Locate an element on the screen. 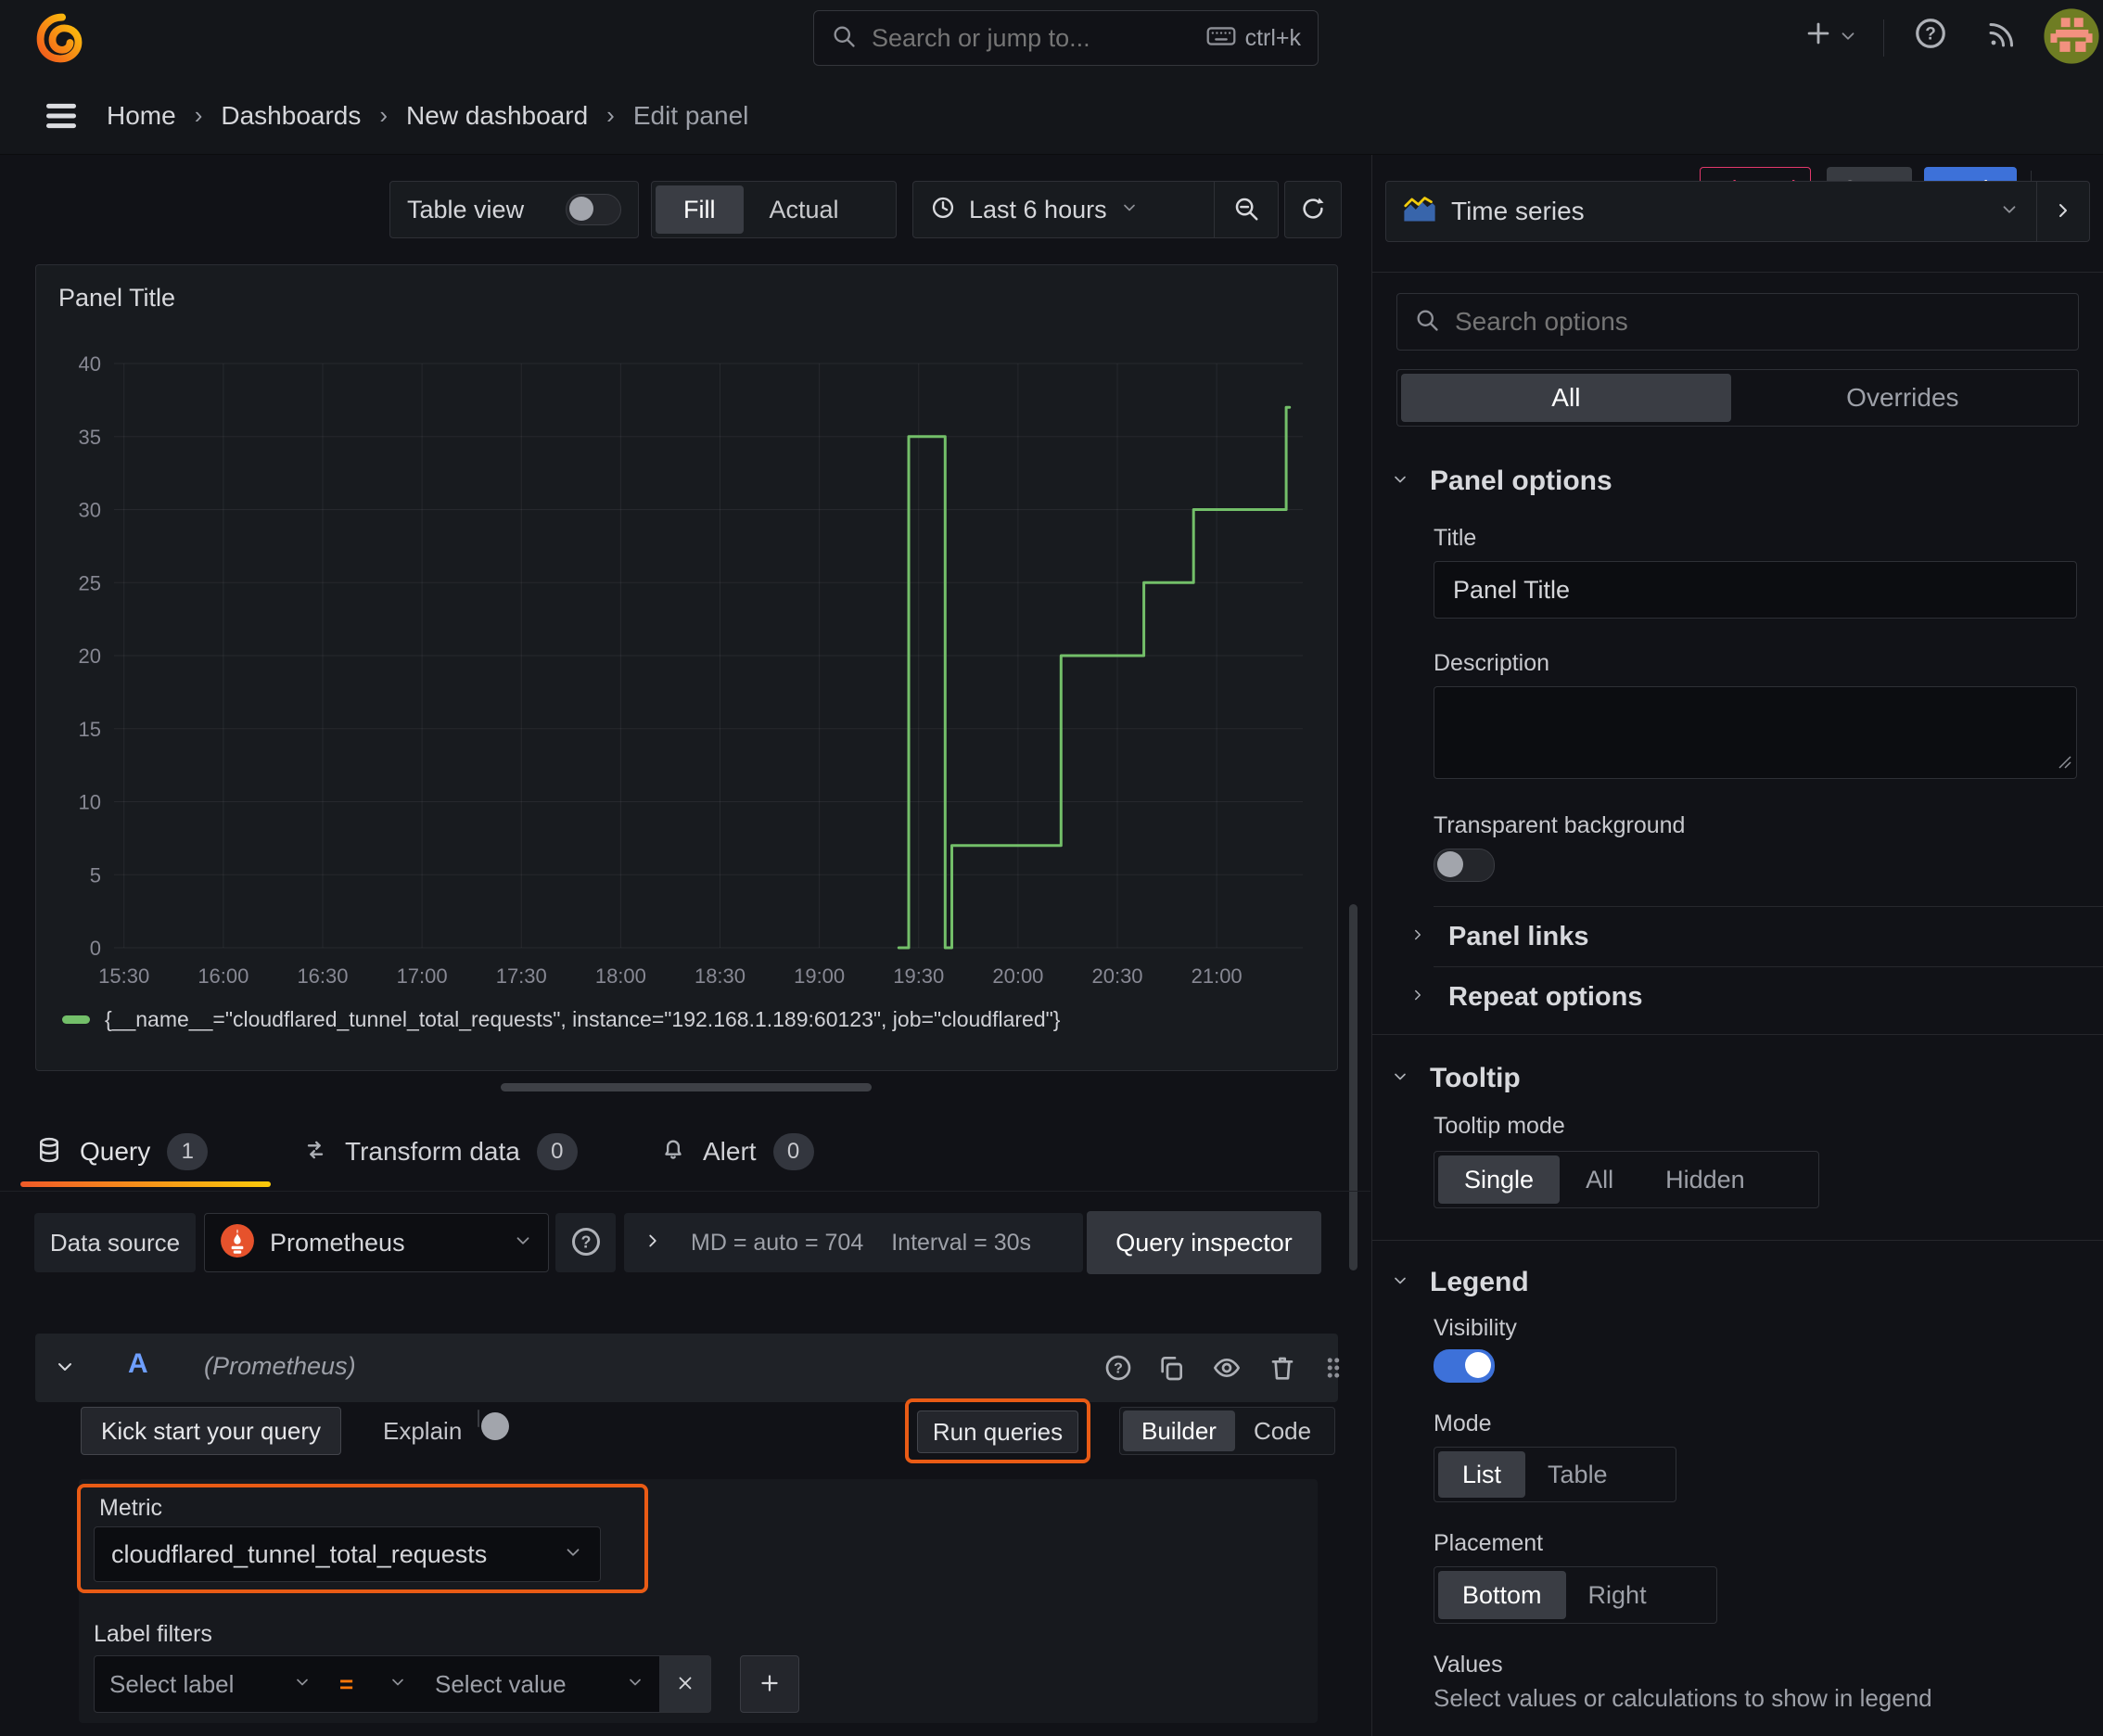  add-button is located at coordinates (1818, 35).